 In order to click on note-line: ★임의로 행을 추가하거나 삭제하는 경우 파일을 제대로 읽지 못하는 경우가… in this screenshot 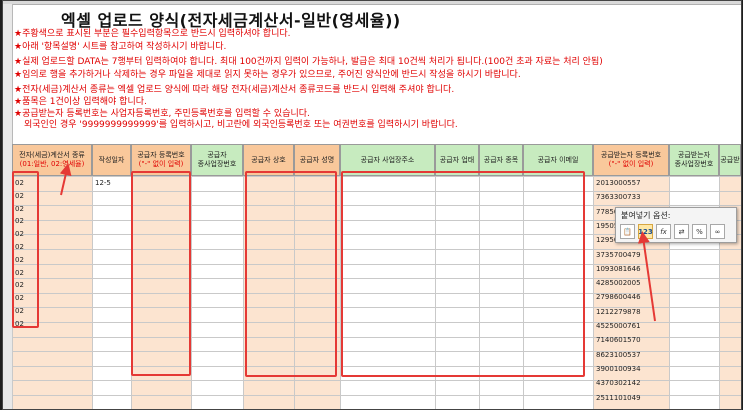, I will do `click(267, 75)`.